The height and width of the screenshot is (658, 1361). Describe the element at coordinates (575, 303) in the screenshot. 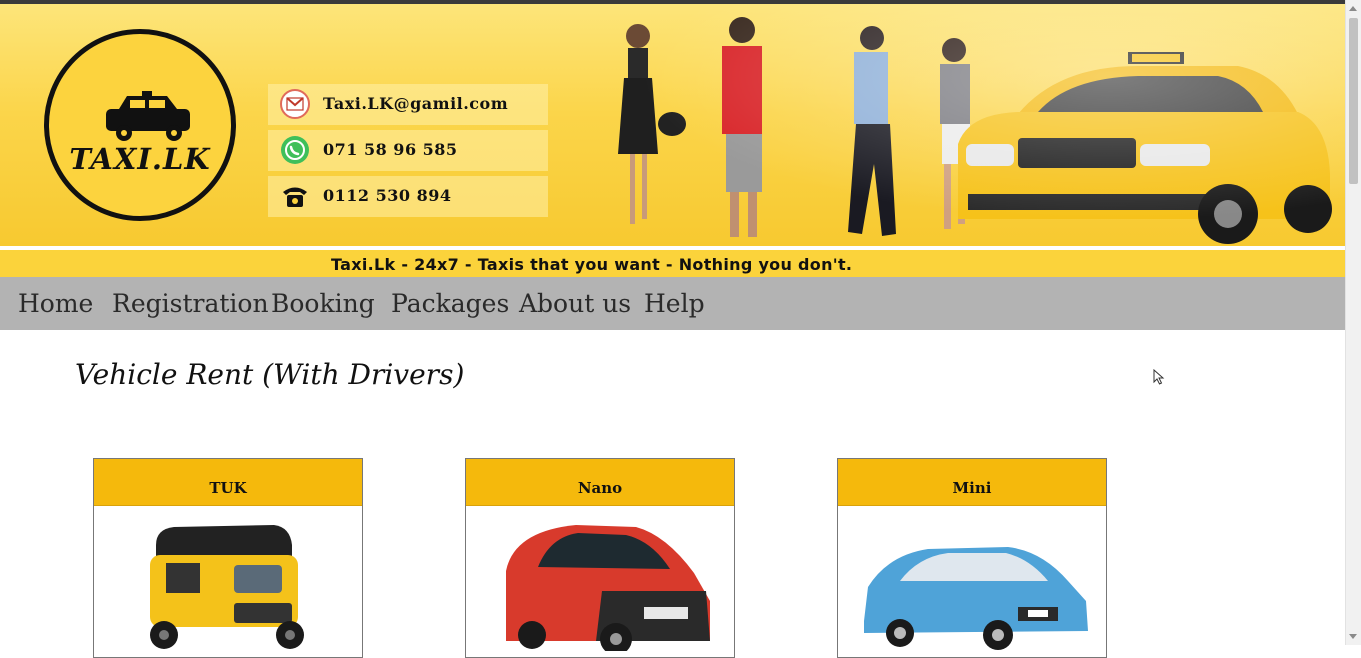

I see `nav-about-us: About us` at that location.